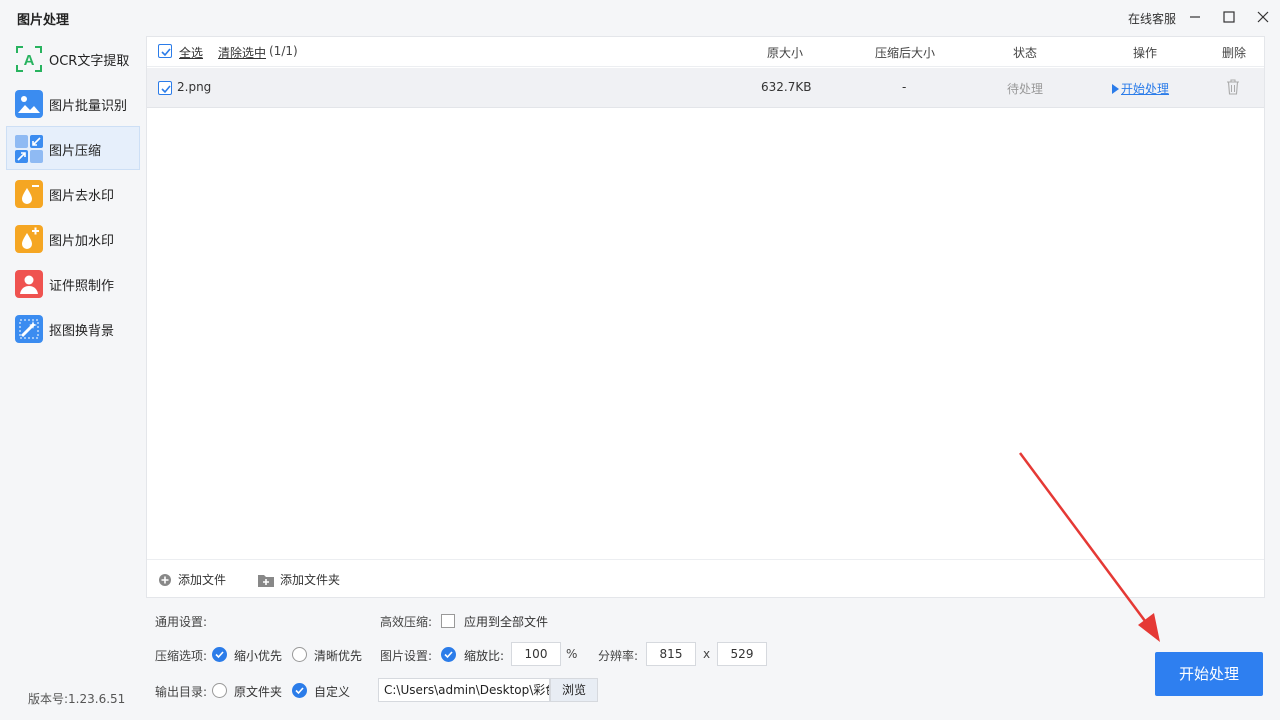 Image resolution: width=1280 pixels, height=720 pixels. I want to click on browse-button: 浏览, so click(574, 690).